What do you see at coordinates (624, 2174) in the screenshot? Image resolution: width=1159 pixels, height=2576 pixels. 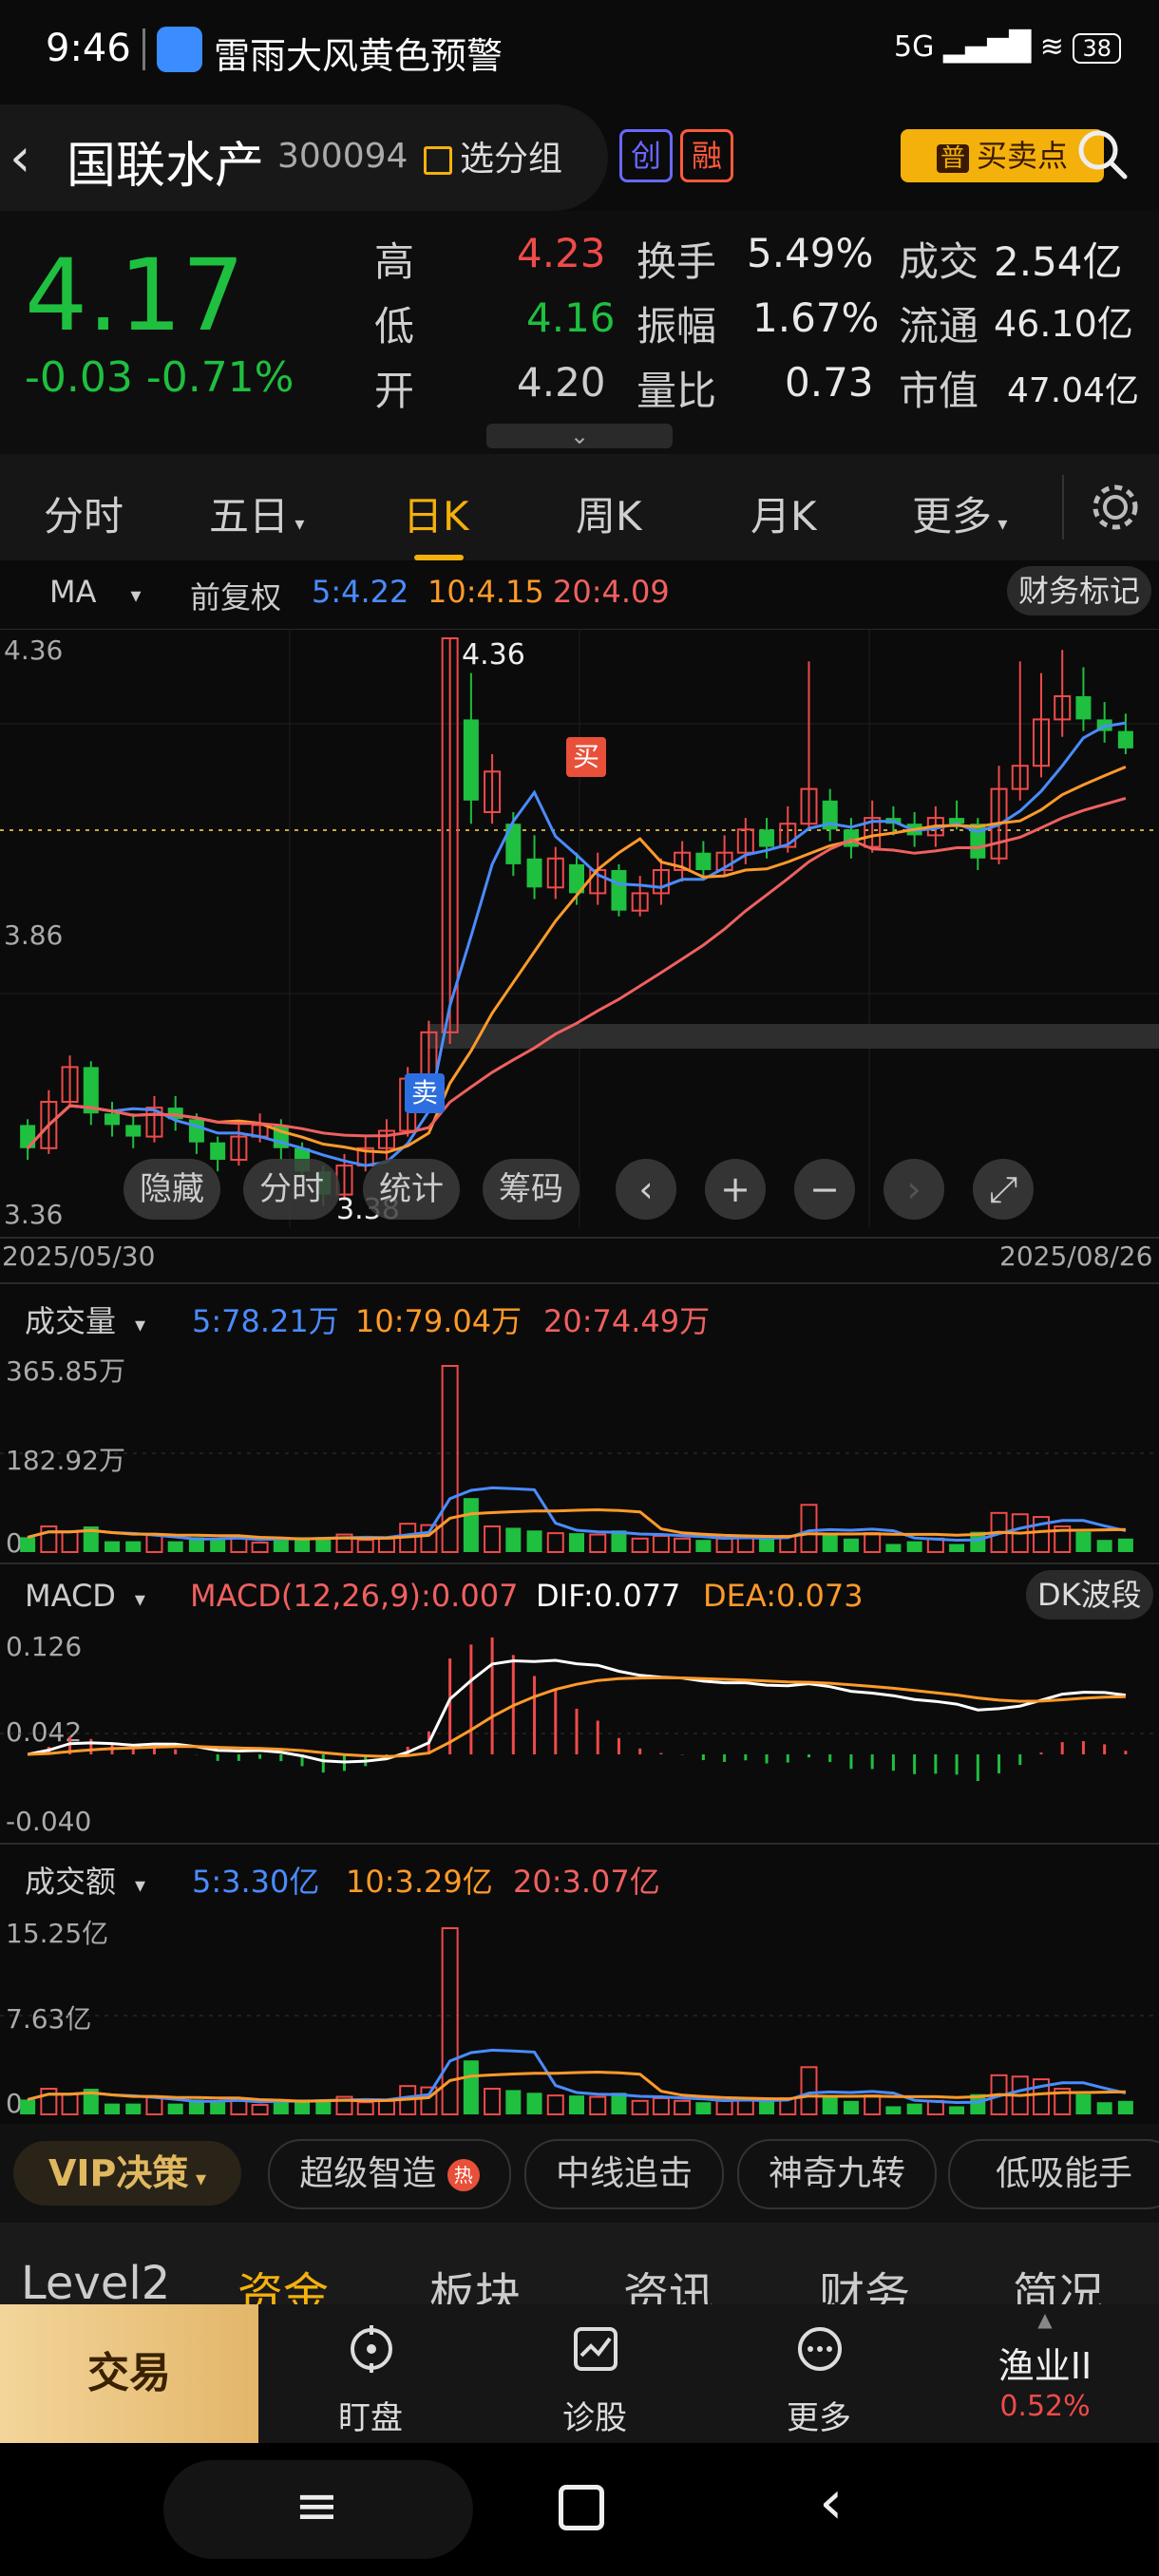 I see `indicator-mid-chase: 中线追击` at bounding box center [624, 2174].